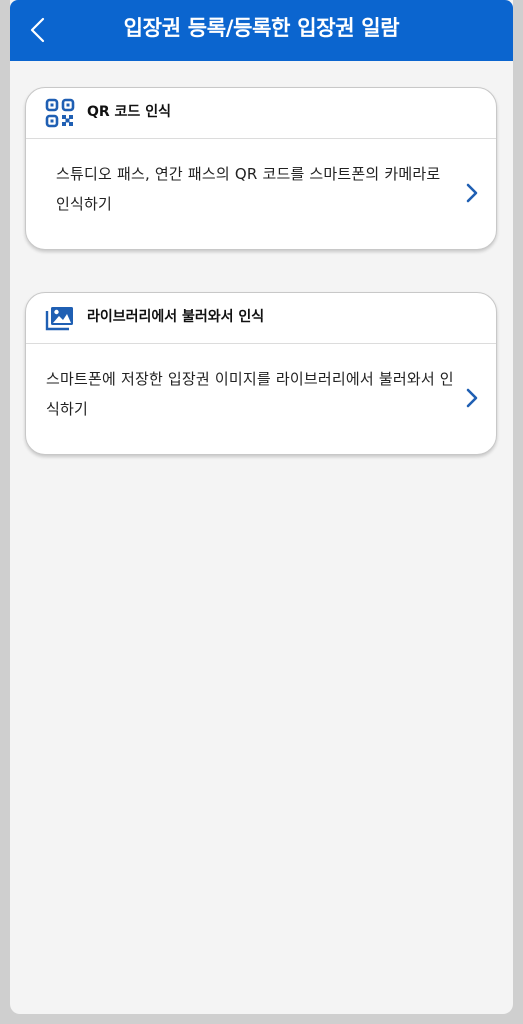  I want to click on back-button, so click(37, 30).